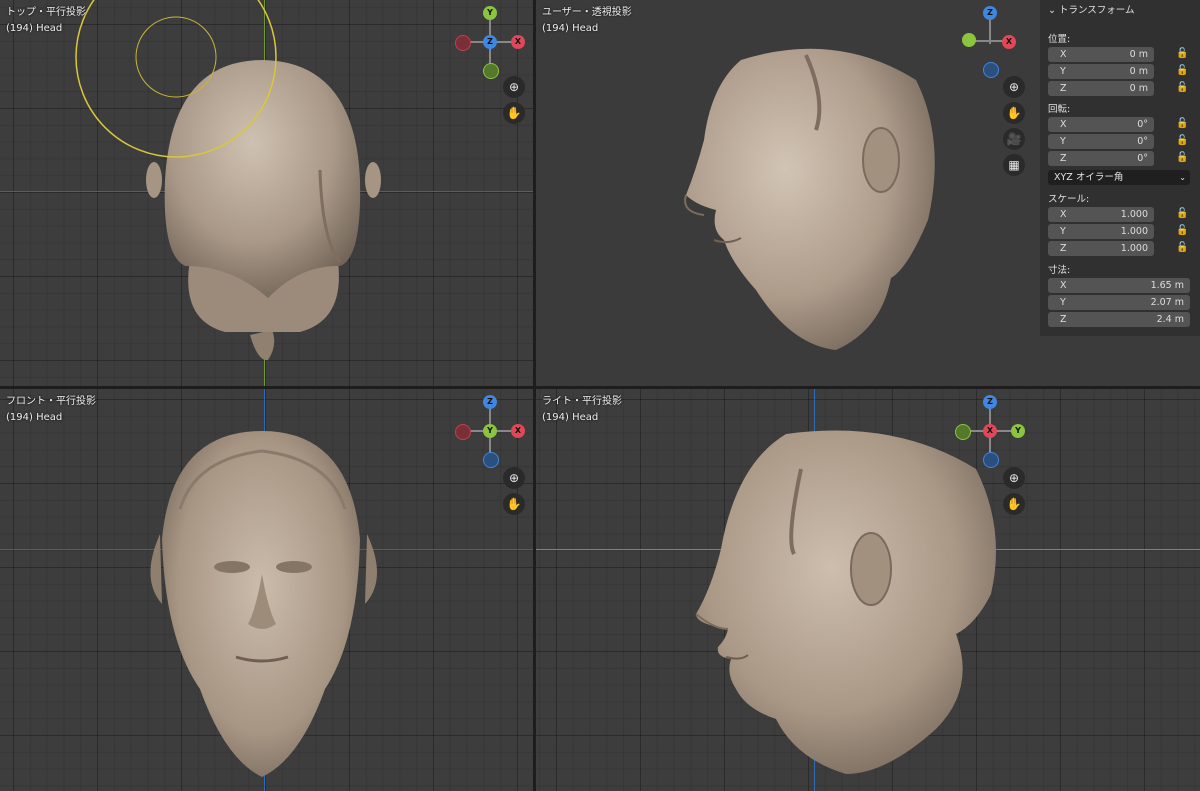 This screenshot has height=791, width=1200. I want to click on viewport-title: トップ・平行投影, so click(46, 12).